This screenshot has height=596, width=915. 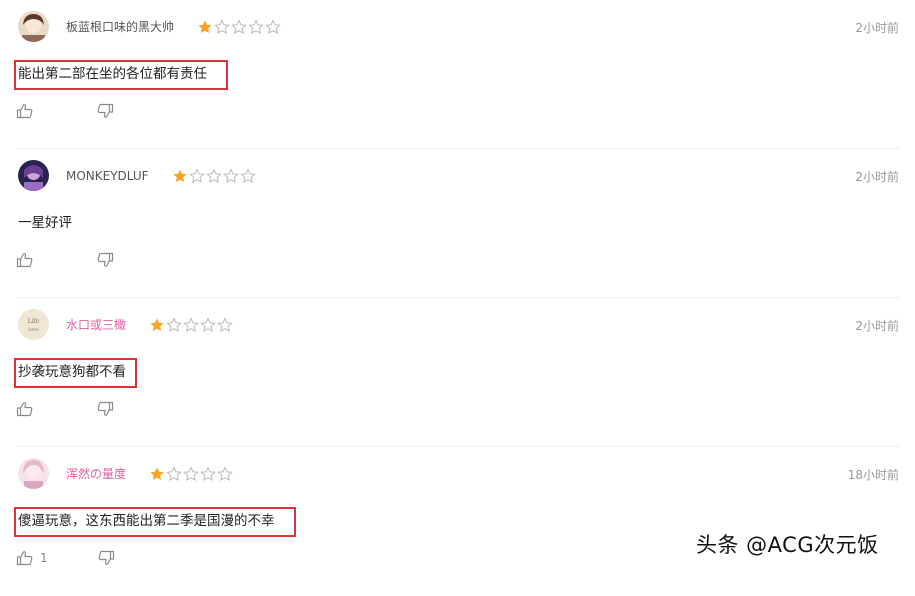 I want to click on username: MONKEYDLUF, so click(x=107, y=176).